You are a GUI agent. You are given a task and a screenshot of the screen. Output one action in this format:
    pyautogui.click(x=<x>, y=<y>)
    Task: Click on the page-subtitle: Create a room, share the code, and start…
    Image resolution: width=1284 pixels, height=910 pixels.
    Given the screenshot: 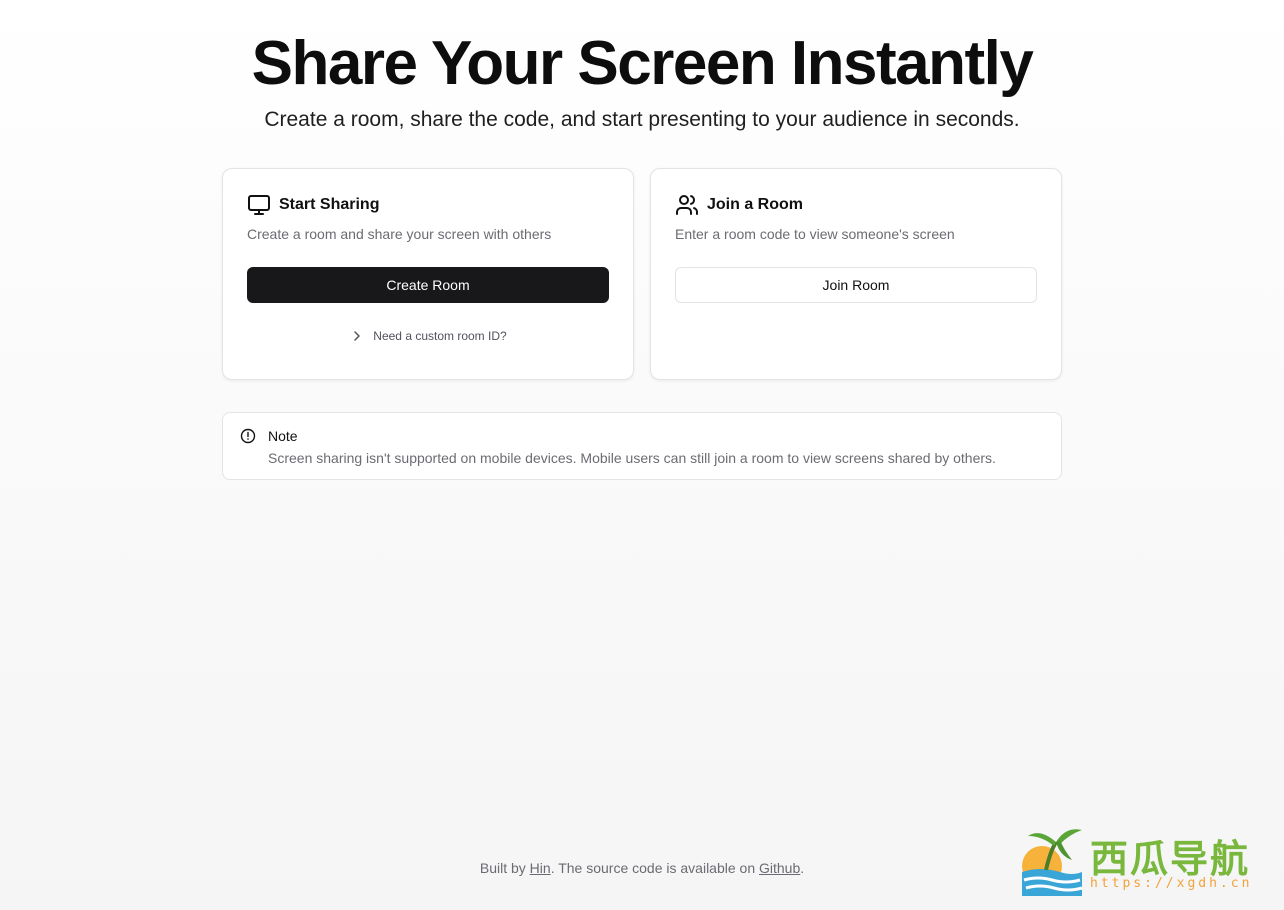 What is the action you would take?
    pyautogui.click(x=642, y=119)
    